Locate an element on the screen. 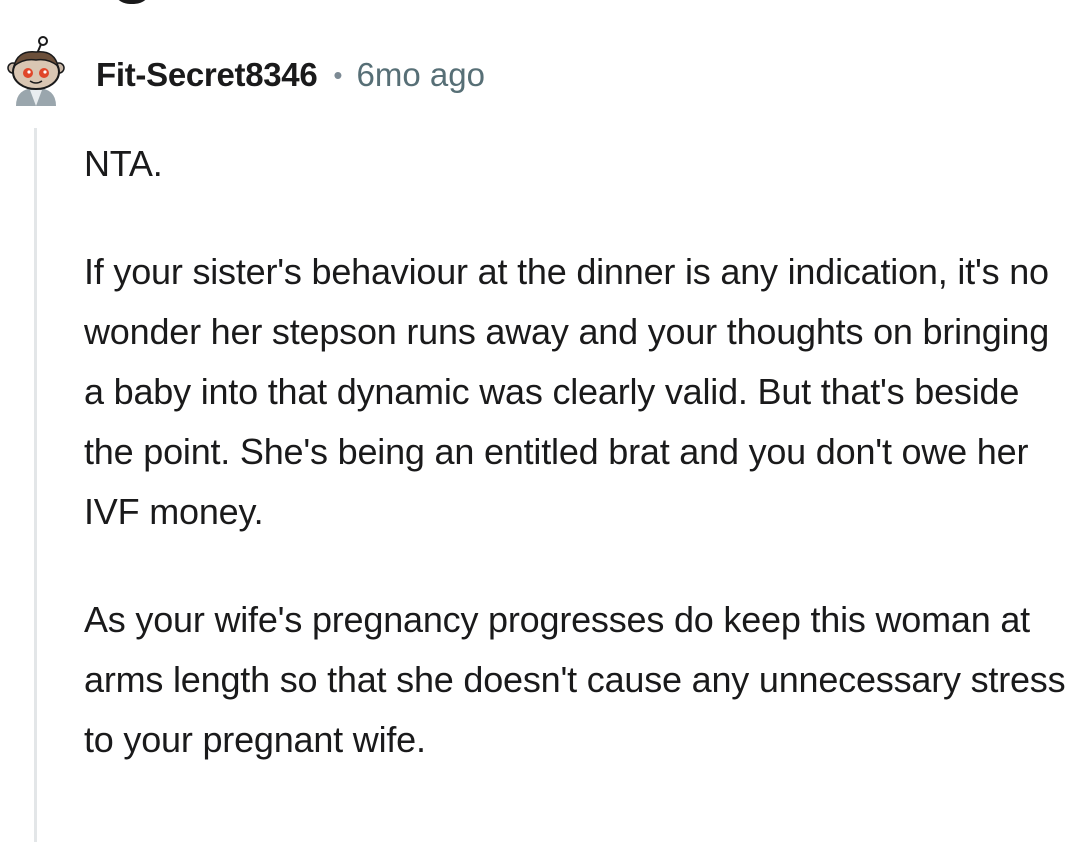 This screenshot has width=1080, height=842. comment-header: Fit-Secret8346 • 6mo ago is located at coordinates (290, 75).